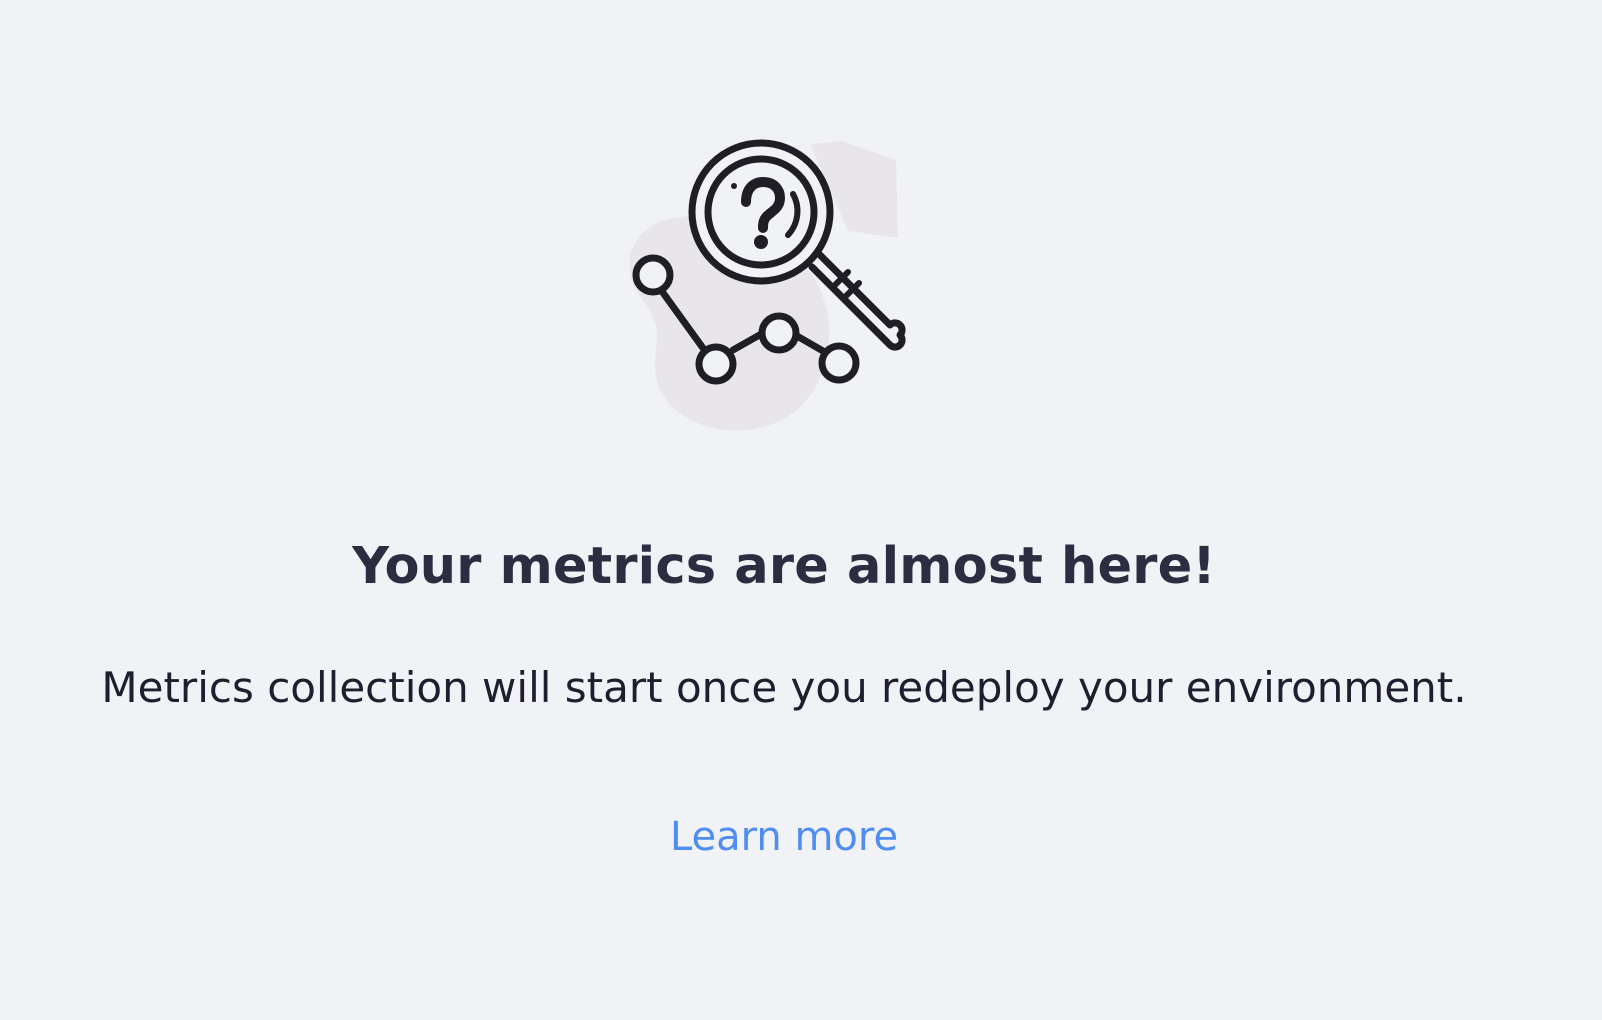  I want to click on metrics-illustration, so click(778, 290).